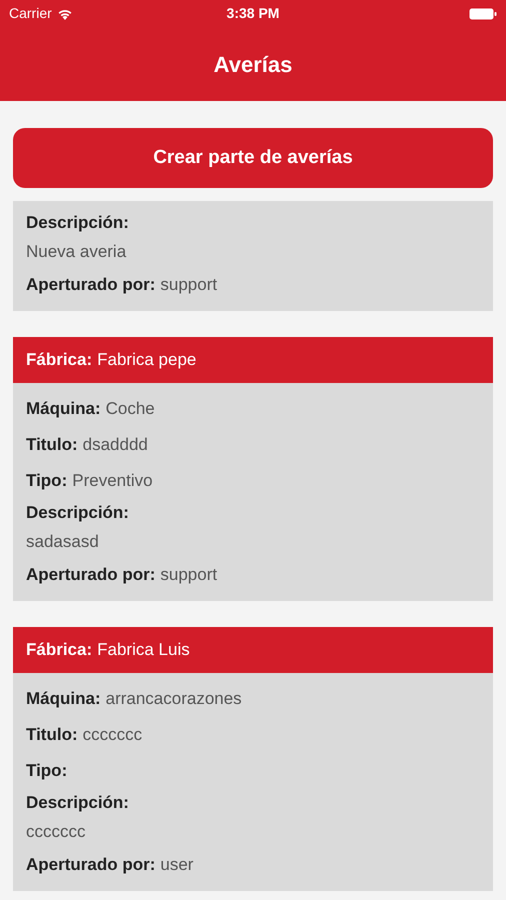  I want to click on field-value: Coche, so click(130, 409).